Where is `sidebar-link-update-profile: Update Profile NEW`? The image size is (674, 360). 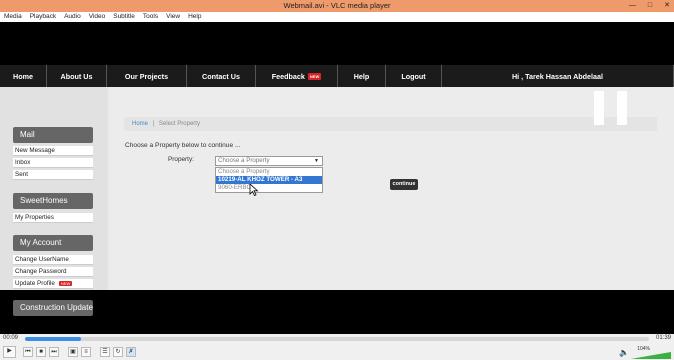 sidebar-link-update-profile: Update Profile NEW is located at coordinates (53, 284).